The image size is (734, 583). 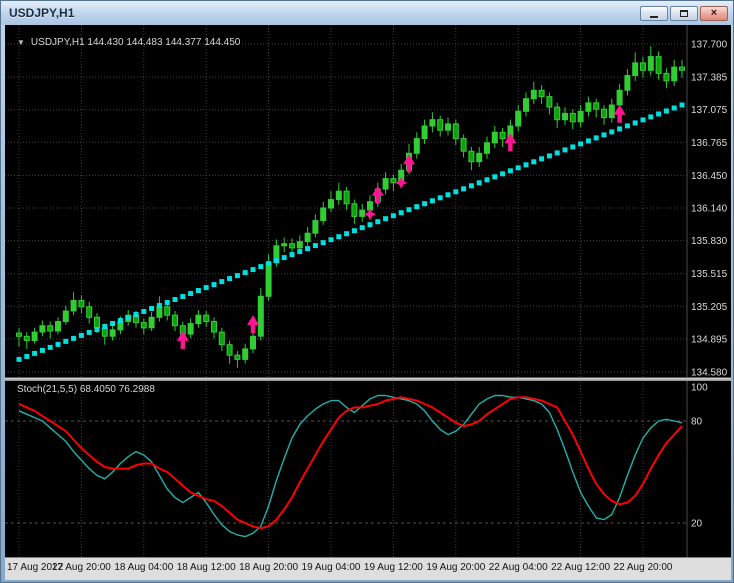 I want to click on chart-collapse-icon: ▼, so click(x=21, y=42).